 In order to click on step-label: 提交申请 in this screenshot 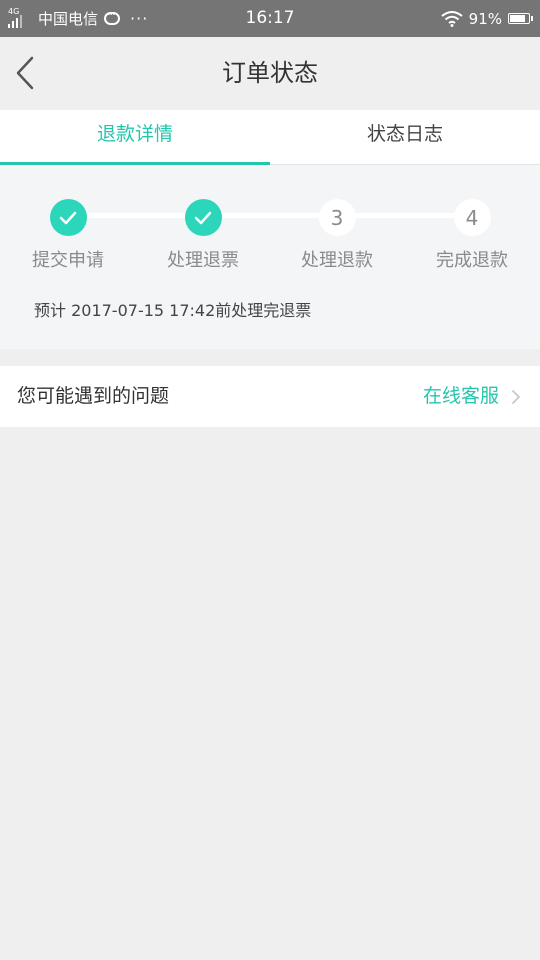, I will do `click(68, 260)`.